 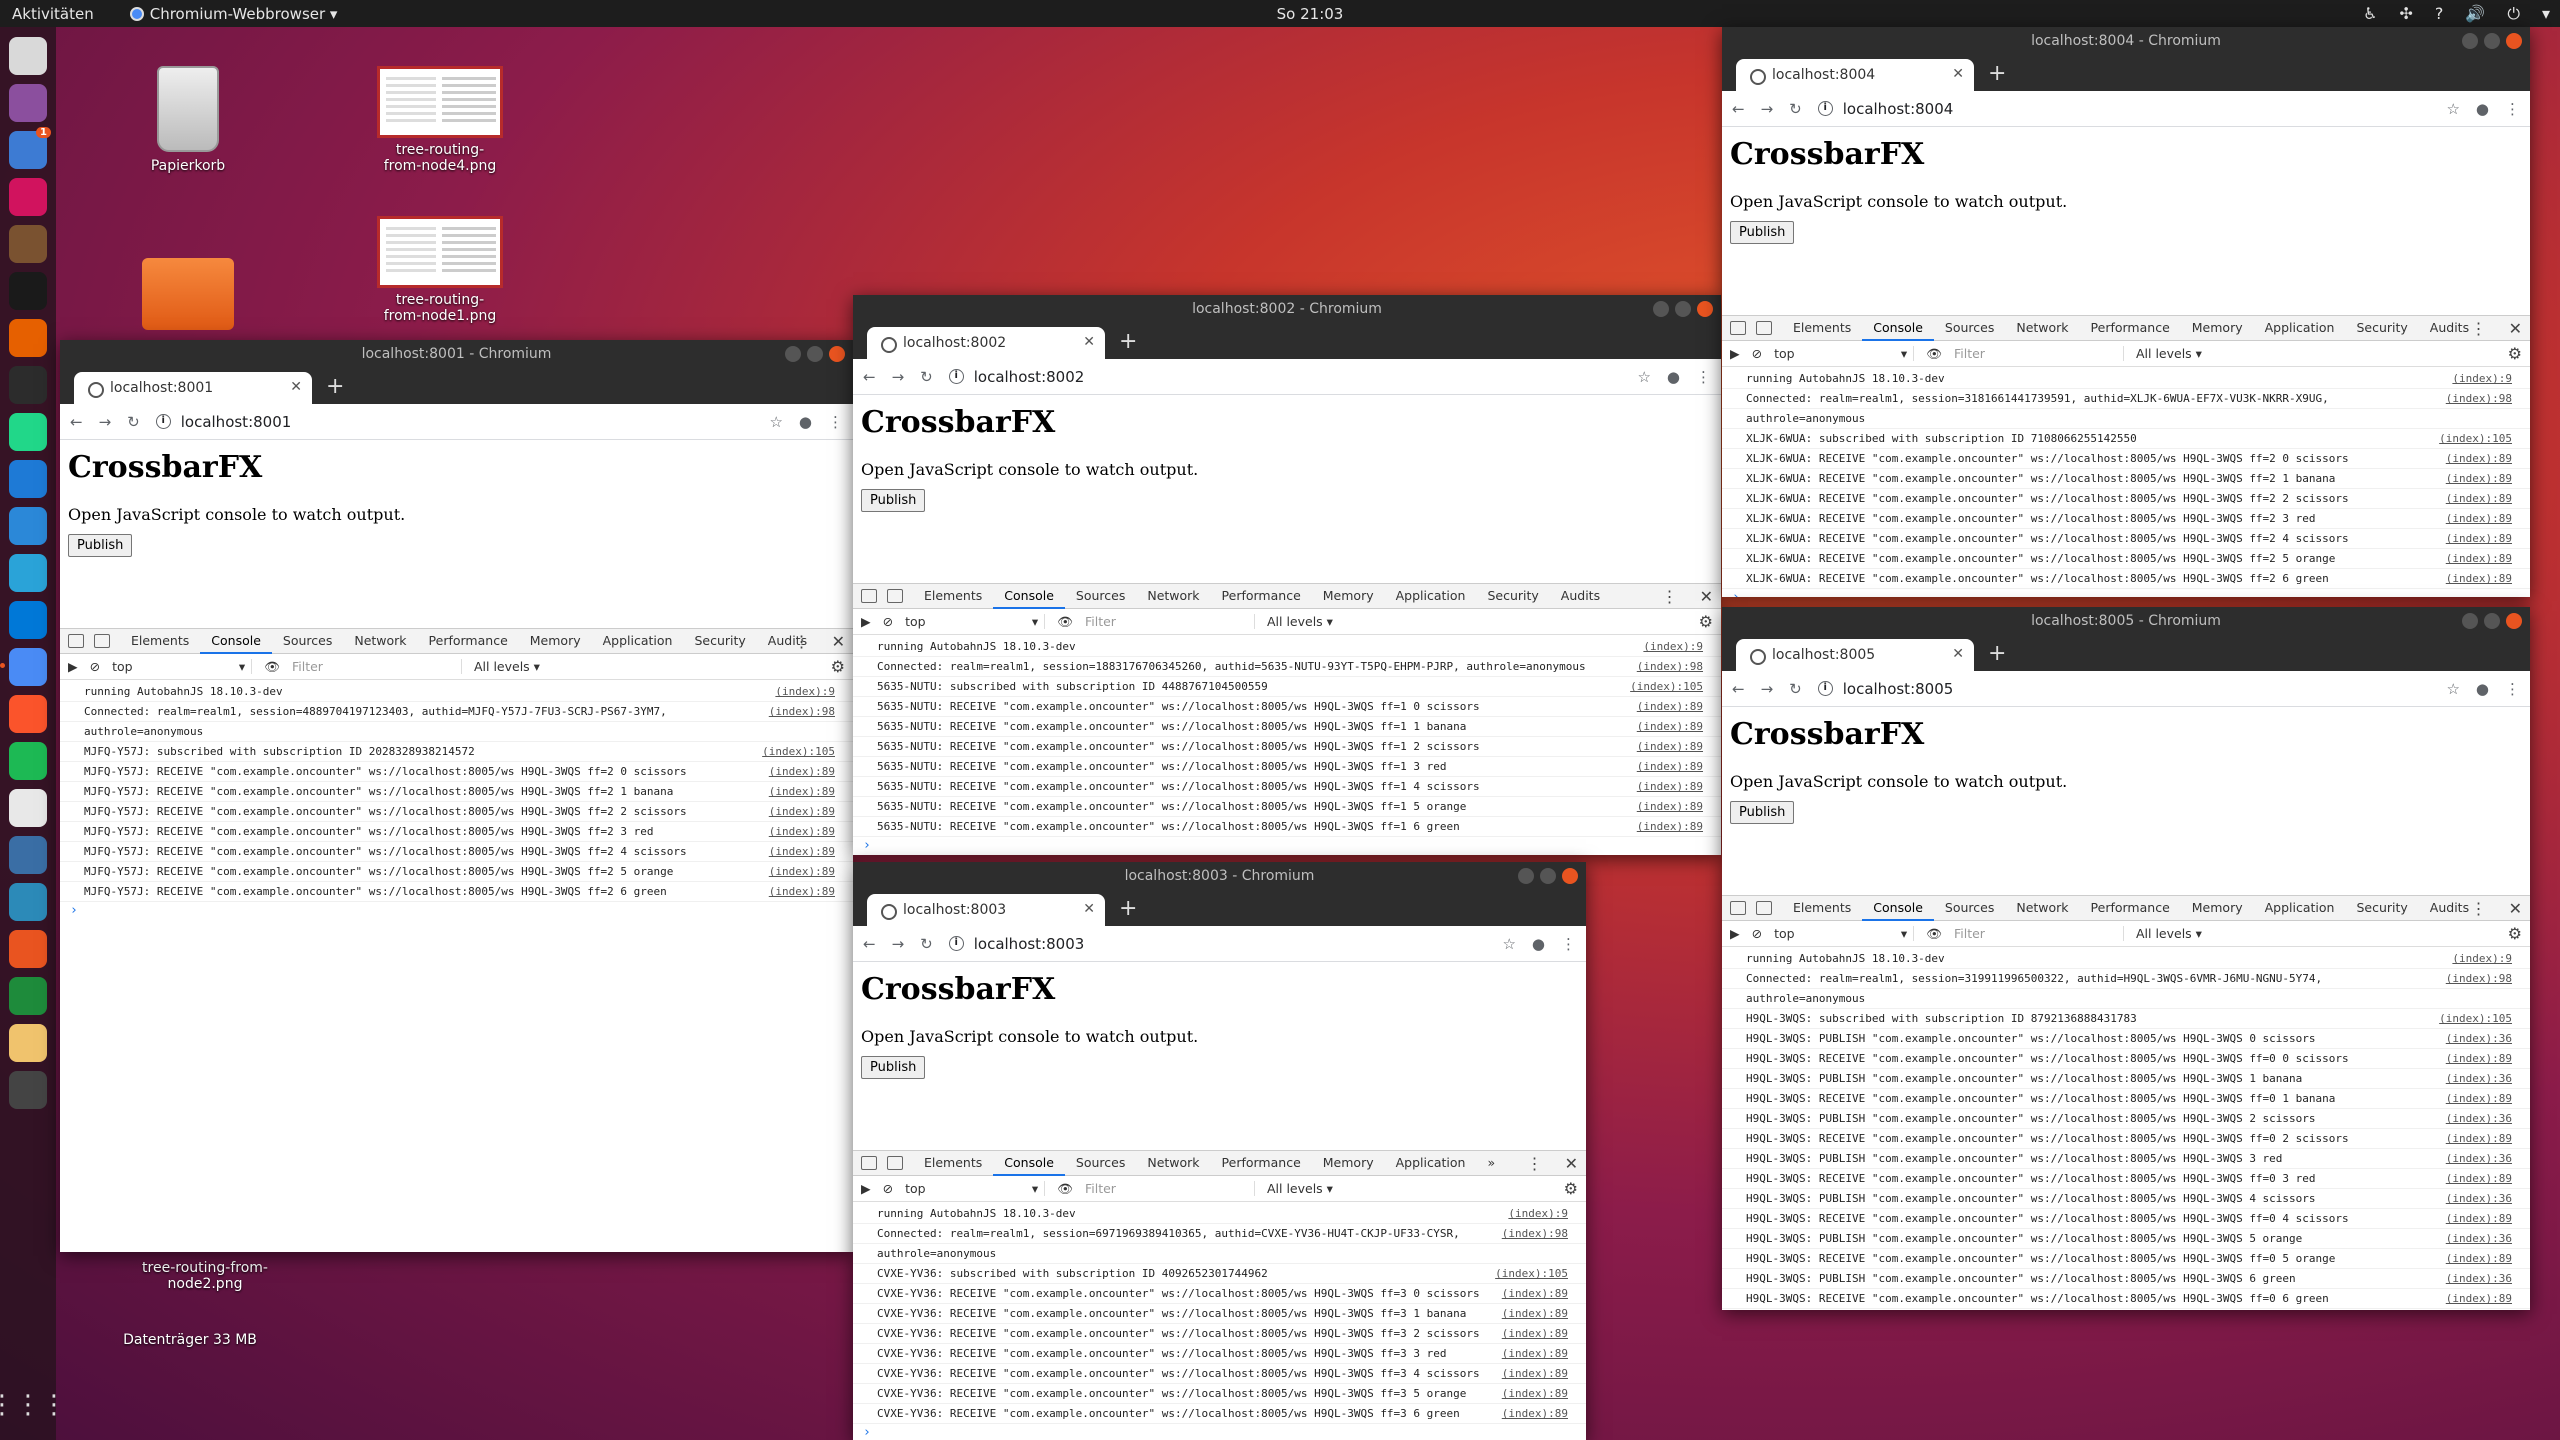 What do you see at coordinates (1898, 908) in the screenshot?
I see `devtools-tab-console: Console` at bounding box center [1898, 908].